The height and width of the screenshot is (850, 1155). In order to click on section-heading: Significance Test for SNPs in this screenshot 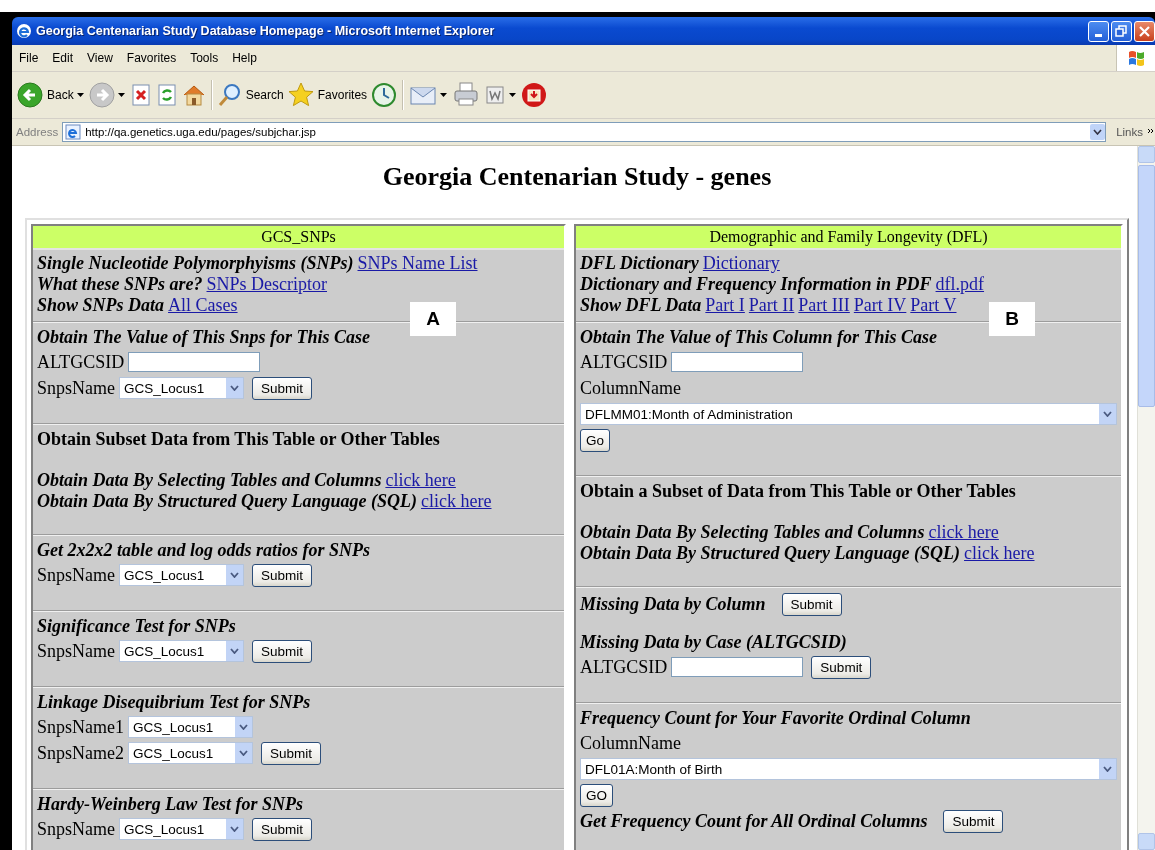, I will do `click(137, 626)`.